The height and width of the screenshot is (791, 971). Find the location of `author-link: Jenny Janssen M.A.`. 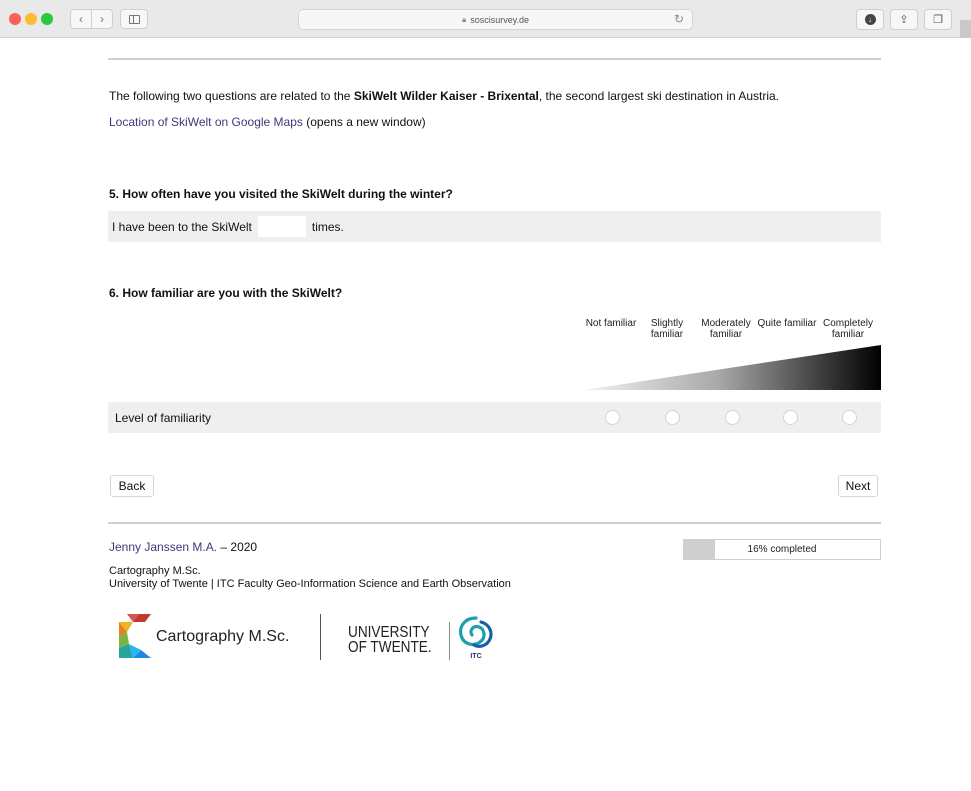

author-link: Jenny Janssen M.A. is located at coordinates (163, 547).